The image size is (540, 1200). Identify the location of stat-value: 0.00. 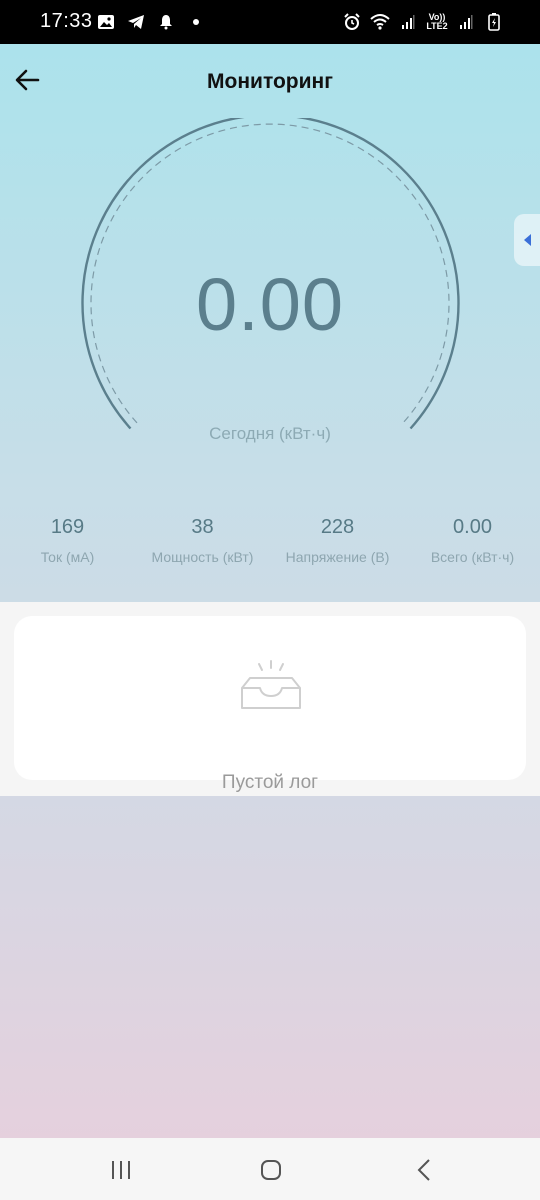
(472, 527).